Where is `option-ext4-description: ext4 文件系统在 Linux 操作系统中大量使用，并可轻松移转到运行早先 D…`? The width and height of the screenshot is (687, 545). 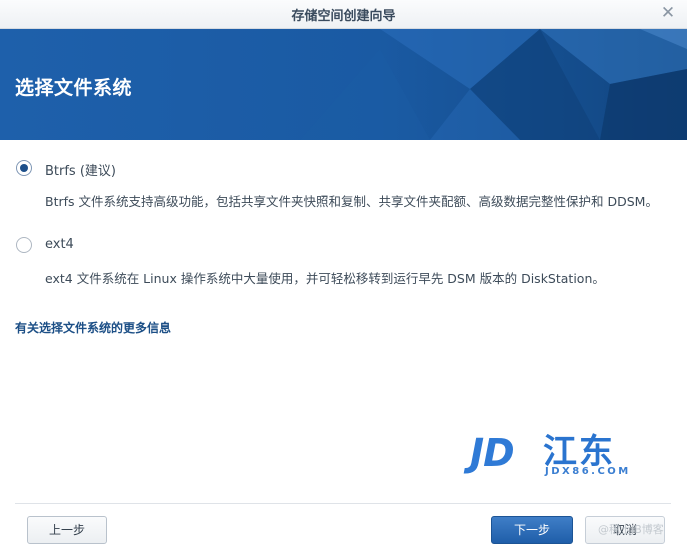
option-ext4-description: ext4 文件系统在 Linux 操作系统中大量使用，并可轻松移转到运行早先 D… is located at coordinates (325, 278).